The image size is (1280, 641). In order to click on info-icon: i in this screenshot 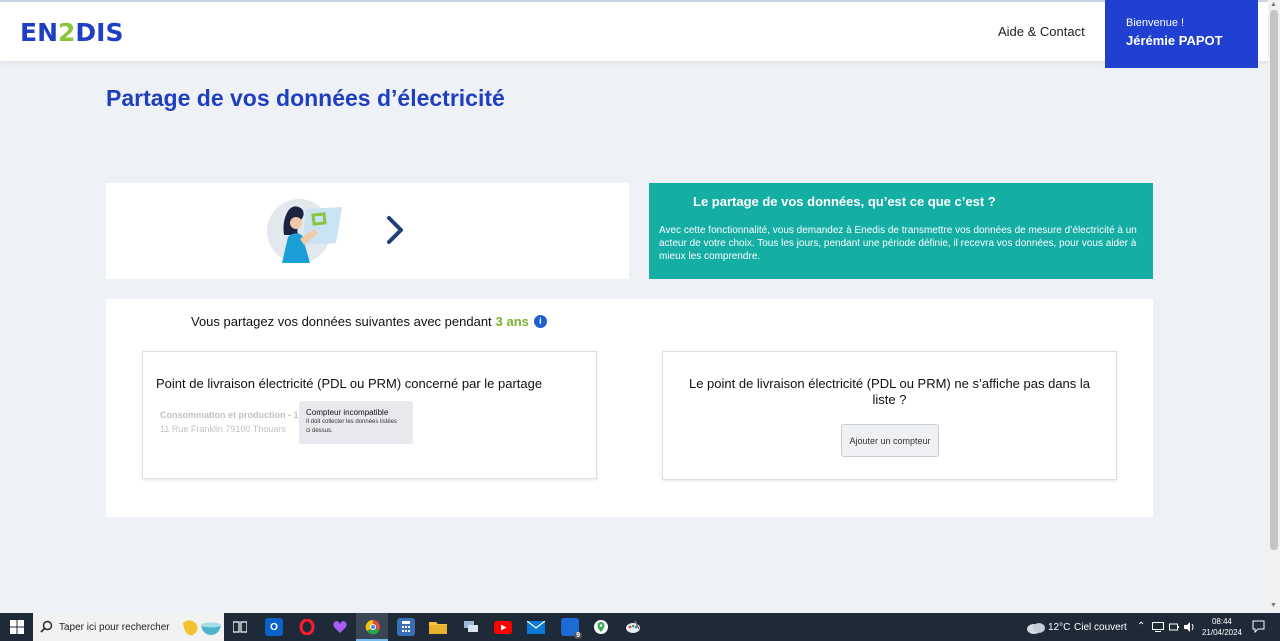, I will do `click(540, 321)`.